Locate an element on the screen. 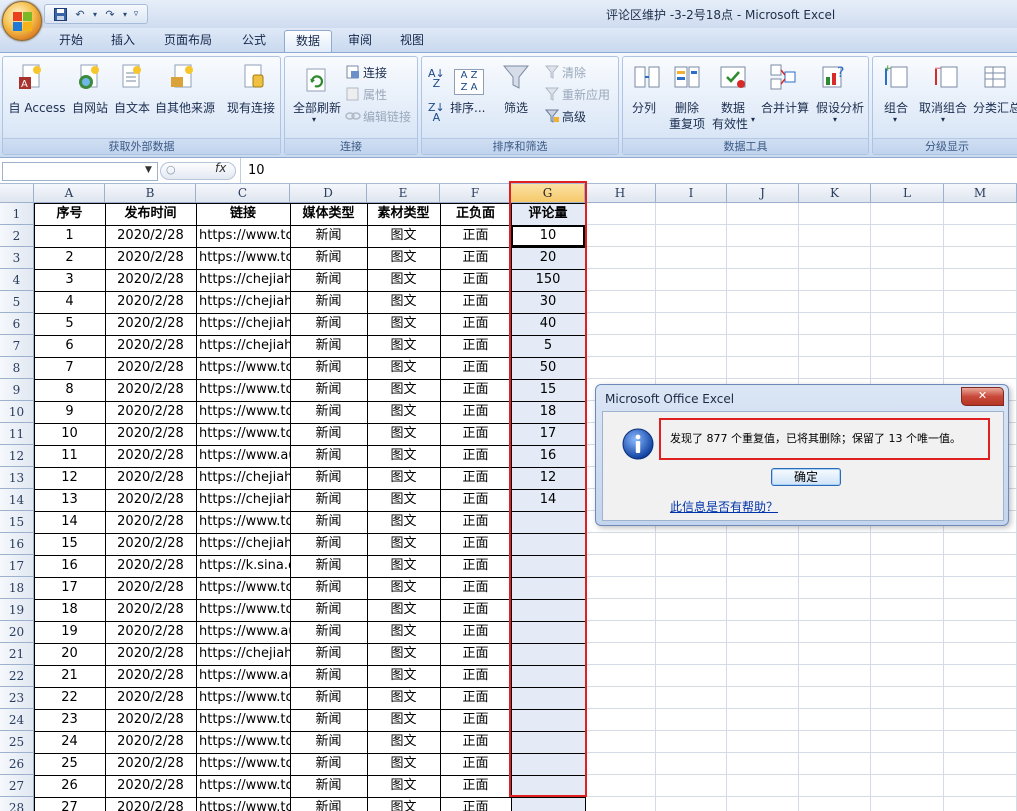 Image resolution: width=1017 pixels, height=811 pixels. row-header: 5 is located at coordinates (17, 302).